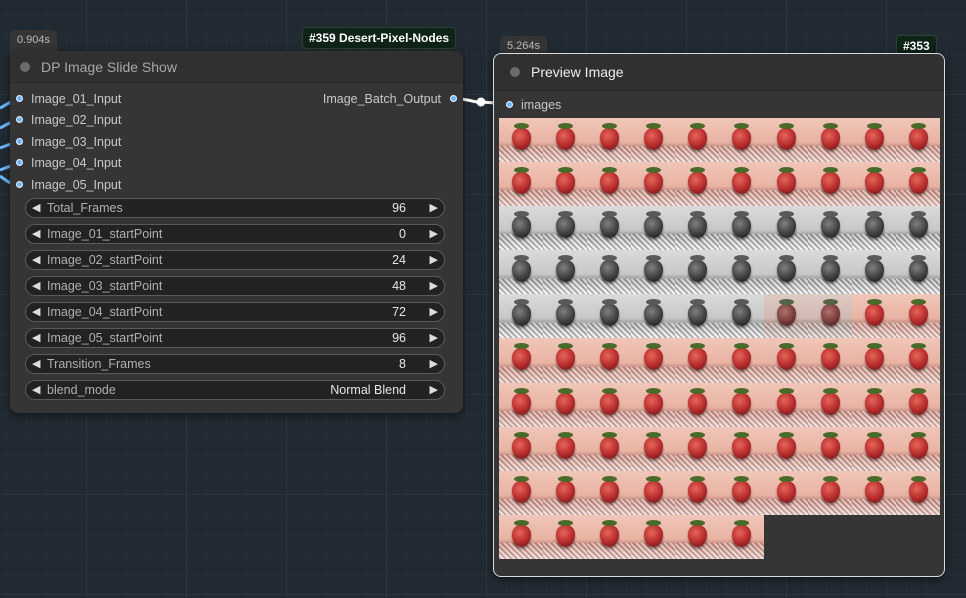 Image resolution: width=966 pixels, height=598 pixels. Describe the element at coordinates (509, 104) in the screenshot. I see `input-slot-images` at that location.